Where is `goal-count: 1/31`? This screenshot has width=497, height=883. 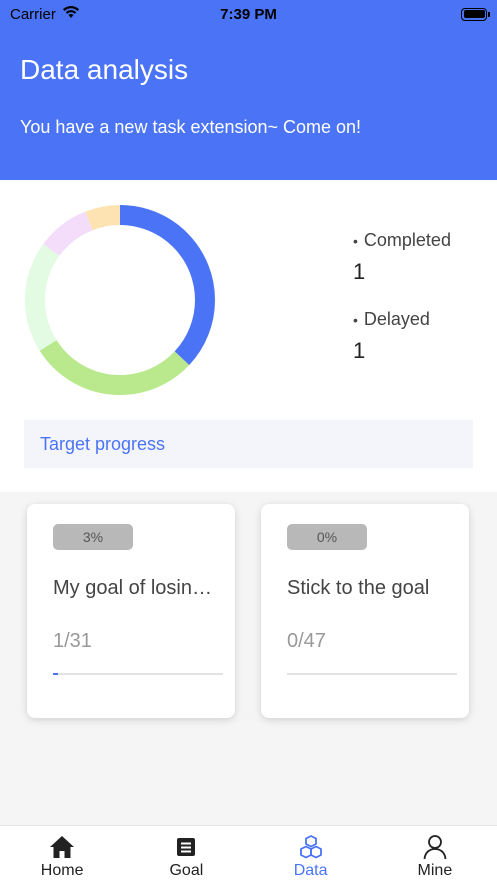
goal-count: 1/31 is located at coordinates (72, 641).